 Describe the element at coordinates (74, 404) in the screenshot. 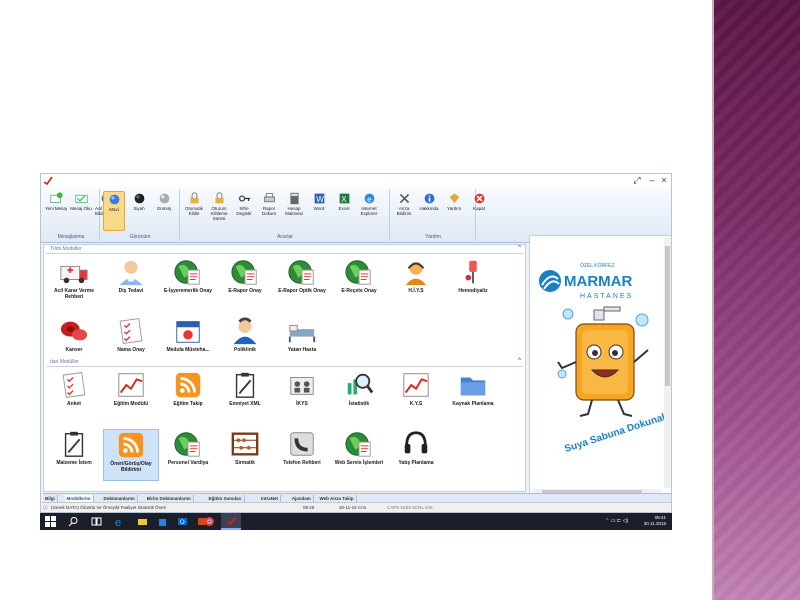

I see `module-label: Anket` at that location.